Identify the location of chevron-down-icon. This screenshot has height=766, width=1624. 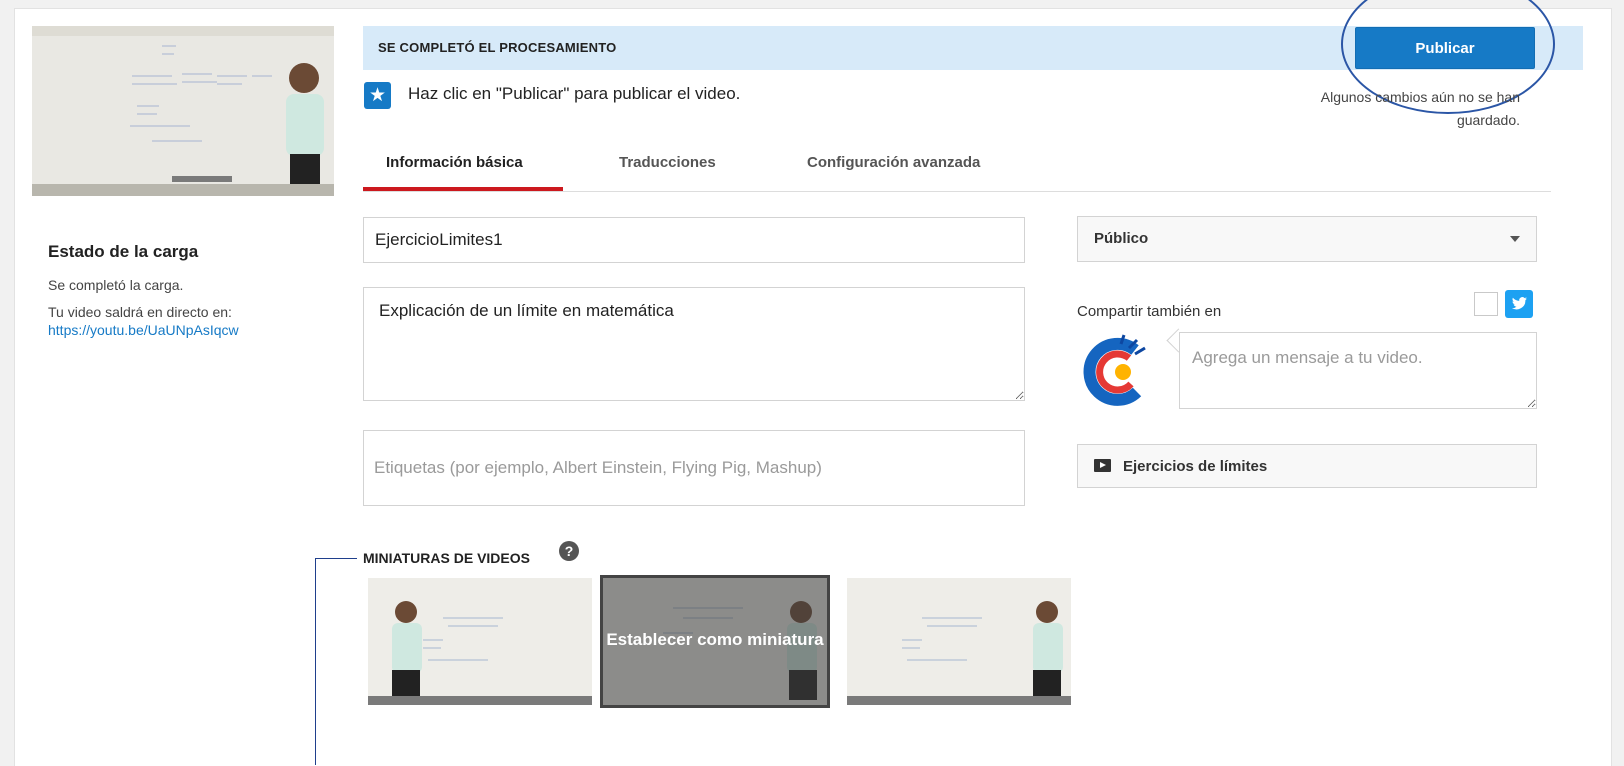
(1515, 239).